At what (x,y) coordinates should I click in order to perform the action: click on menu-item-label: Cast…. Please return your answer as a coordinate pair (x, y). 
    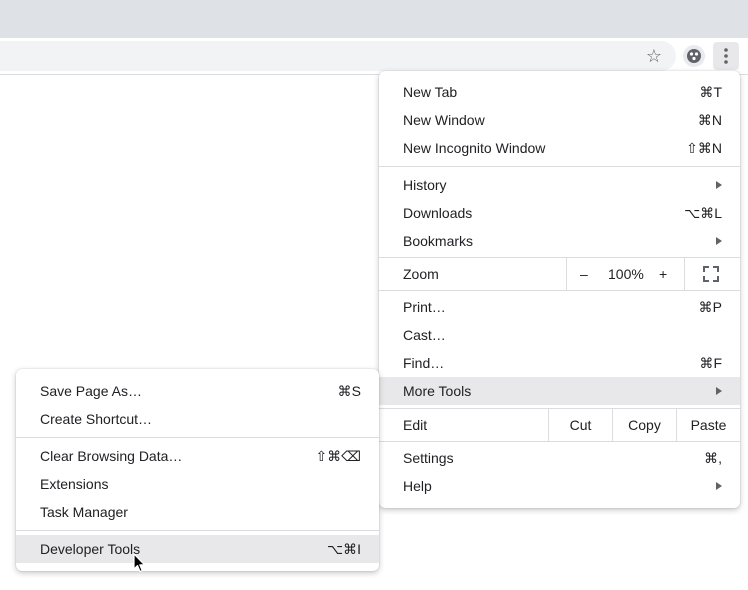
    Looking at the image, I should click on (424, 335).